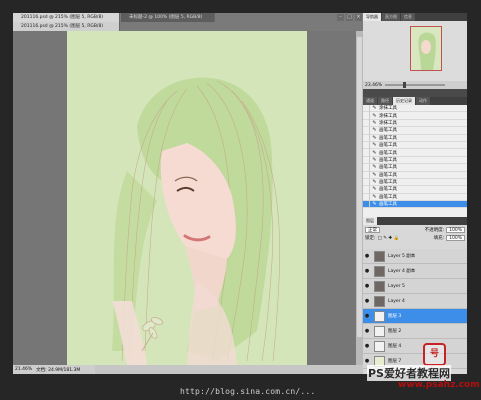 This screenshot has width=481, height=400. Describe the element at coordinates (415, 331) in the screenshot. I see `layer-row: ● 图层 2` at that location.